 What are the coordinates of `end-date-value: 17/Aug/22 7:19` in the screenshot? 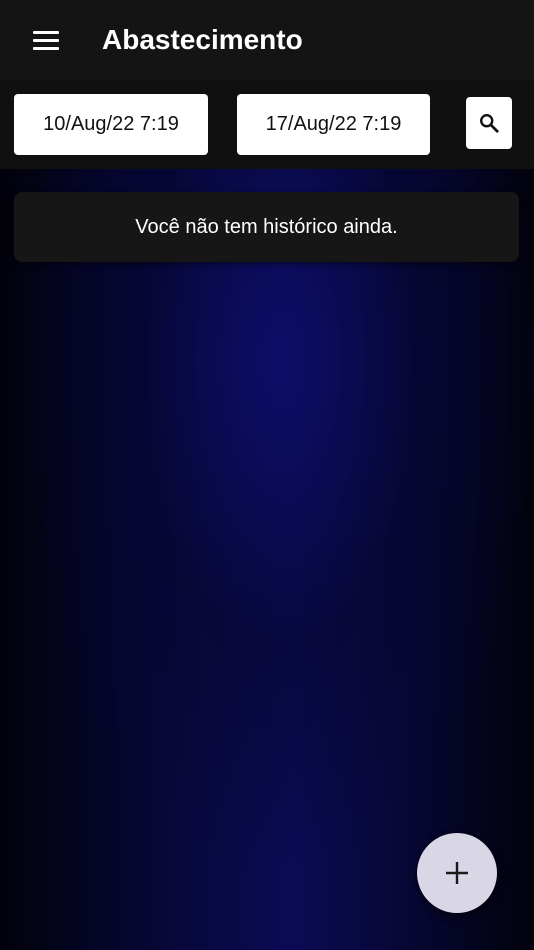 It's located at (333, 124).